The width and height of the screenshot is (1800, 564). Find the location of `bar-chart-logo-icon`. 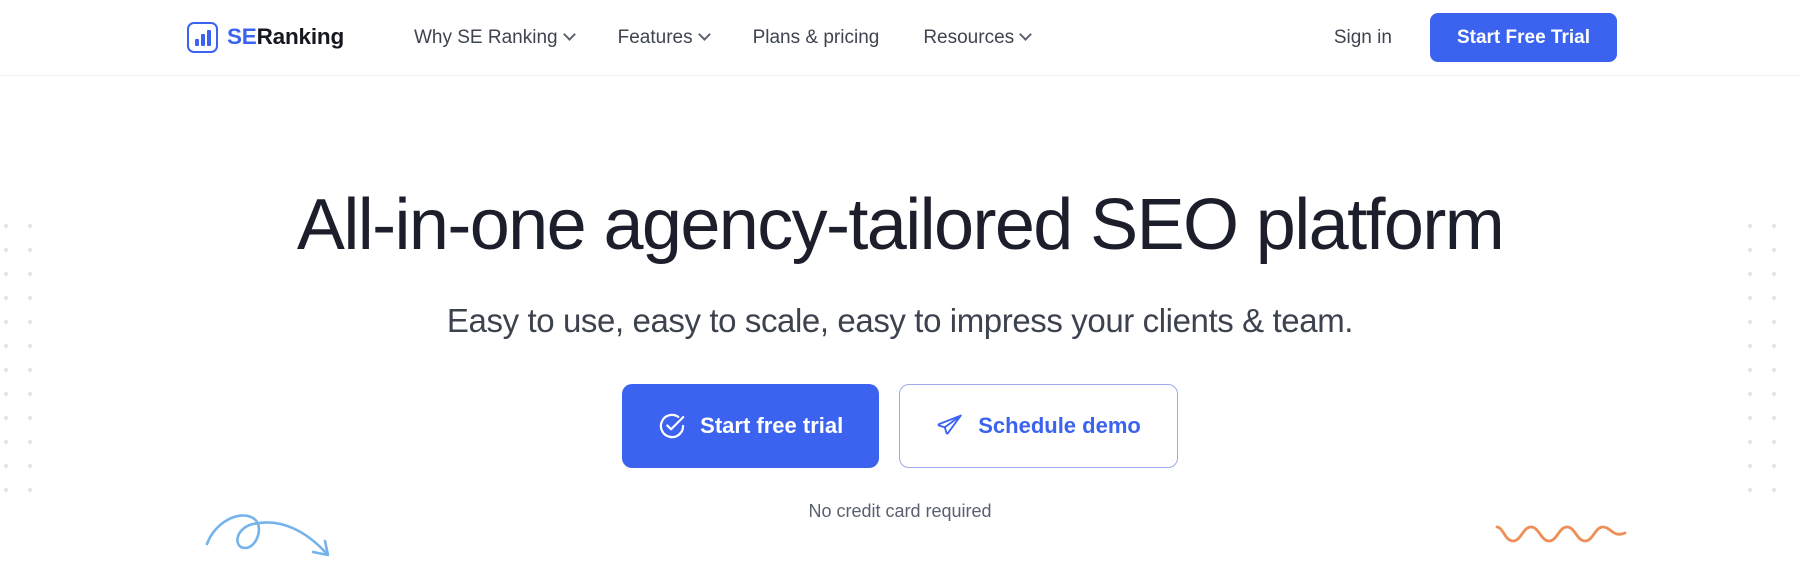

bar-chart-logo-icon is located at coordinates (202, 37).